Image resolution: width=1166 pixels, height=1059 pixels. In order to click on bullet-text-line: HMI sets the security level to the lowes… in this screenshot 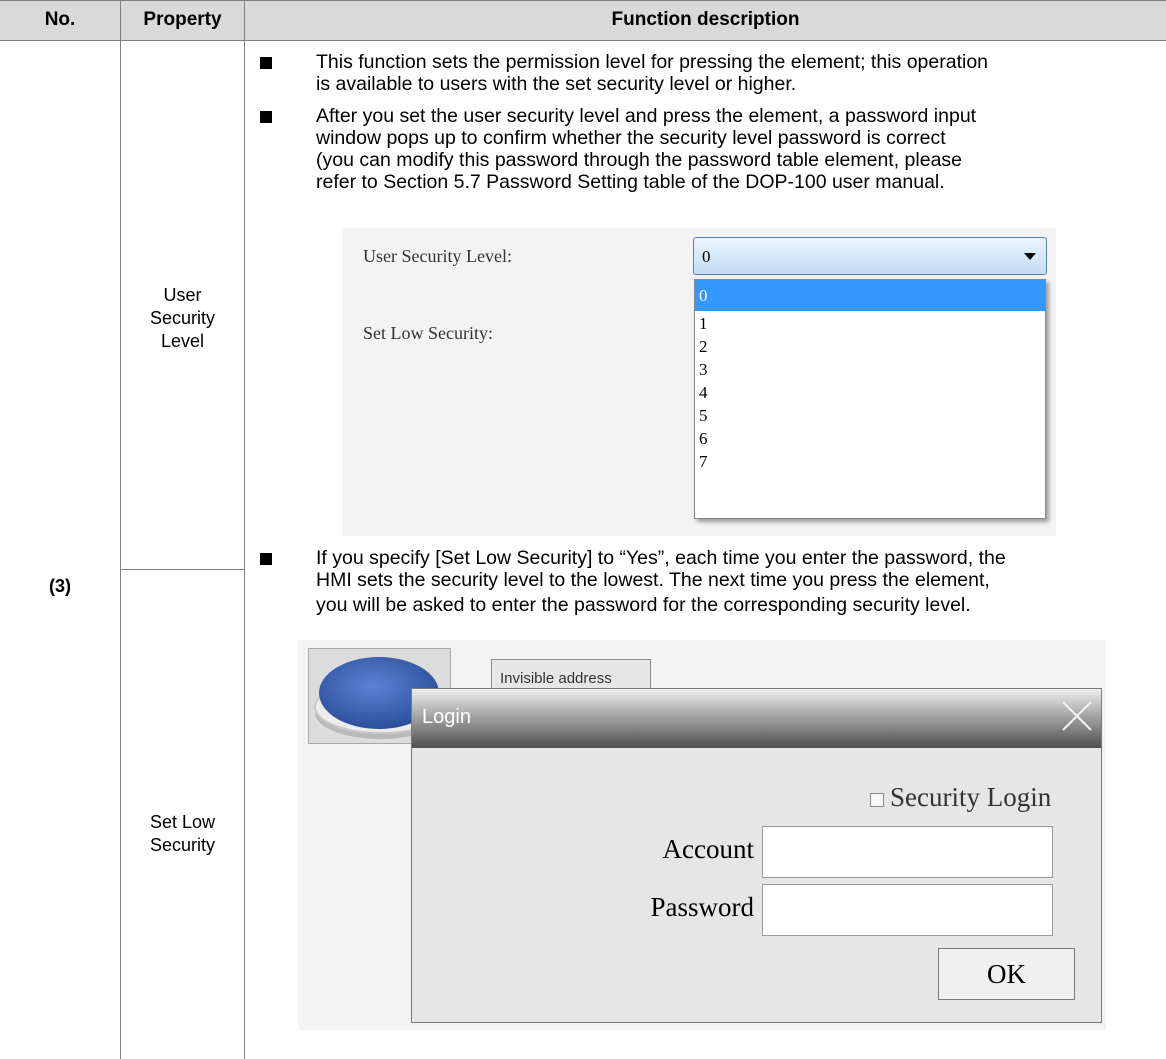, I will do `click(653, 580)`.